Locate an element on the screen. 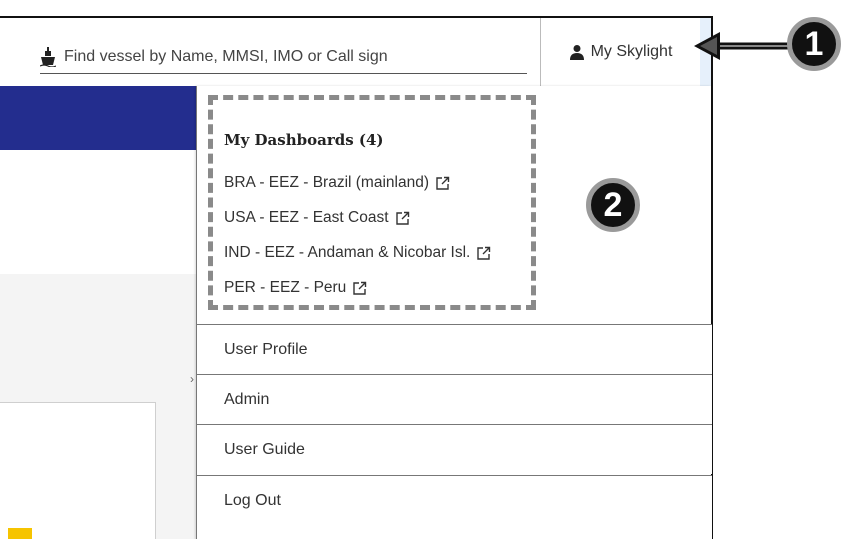  dashboard-link: USA - EEZ - East Coast is located at coordinates (317, 218).